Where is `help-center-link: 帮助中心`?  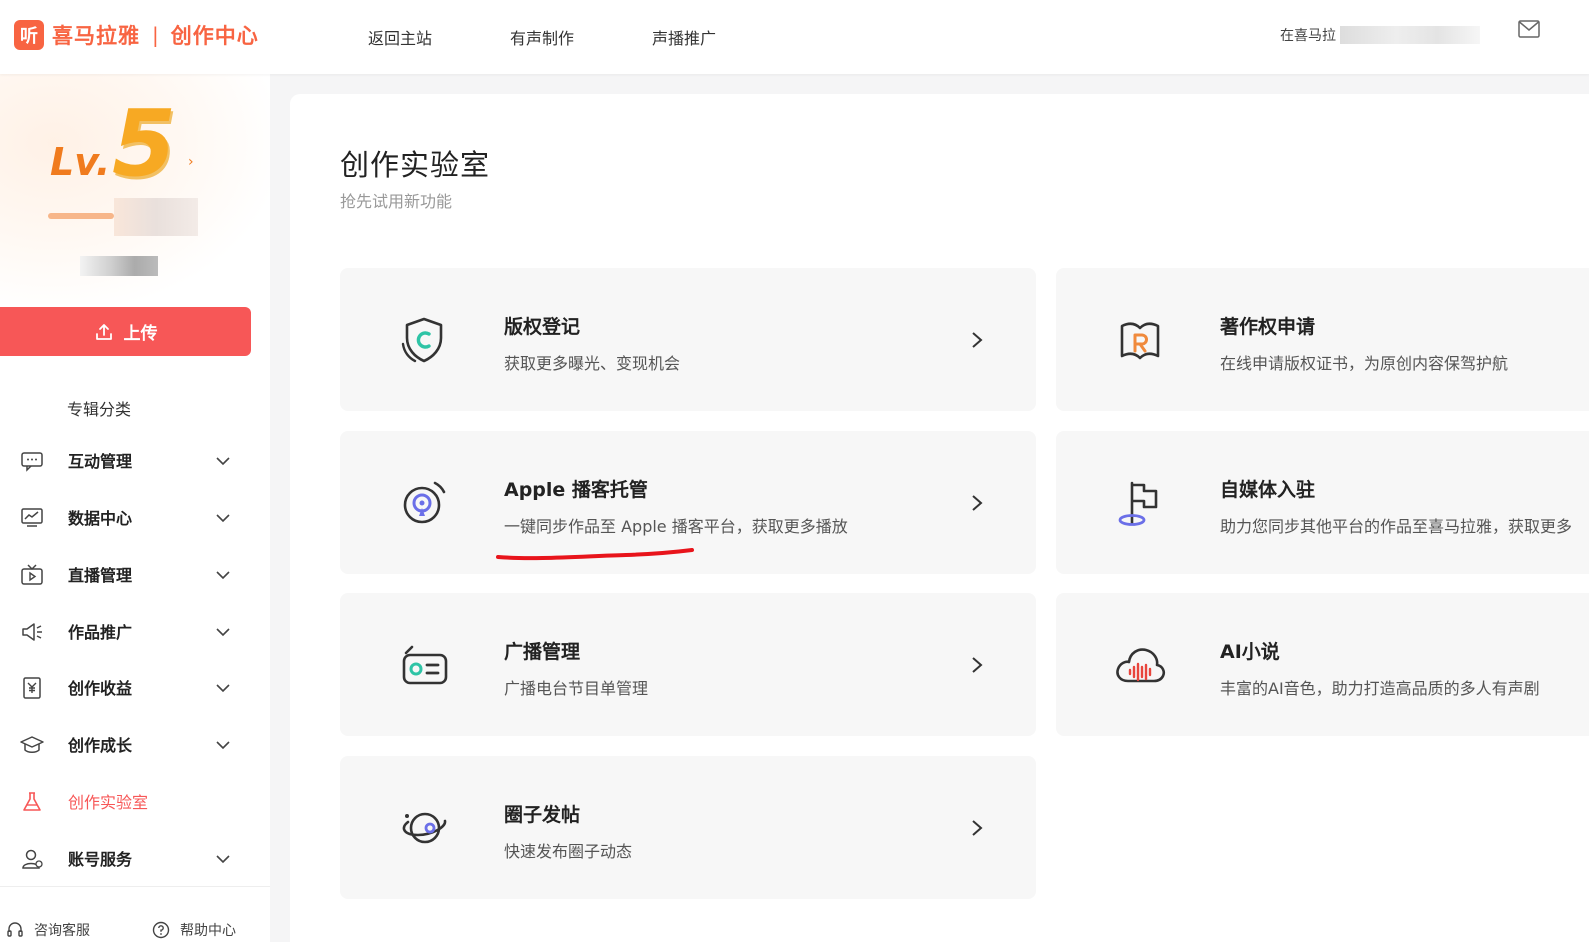 help-center-link: 帮助中心 is located at coordinates (194, 930).